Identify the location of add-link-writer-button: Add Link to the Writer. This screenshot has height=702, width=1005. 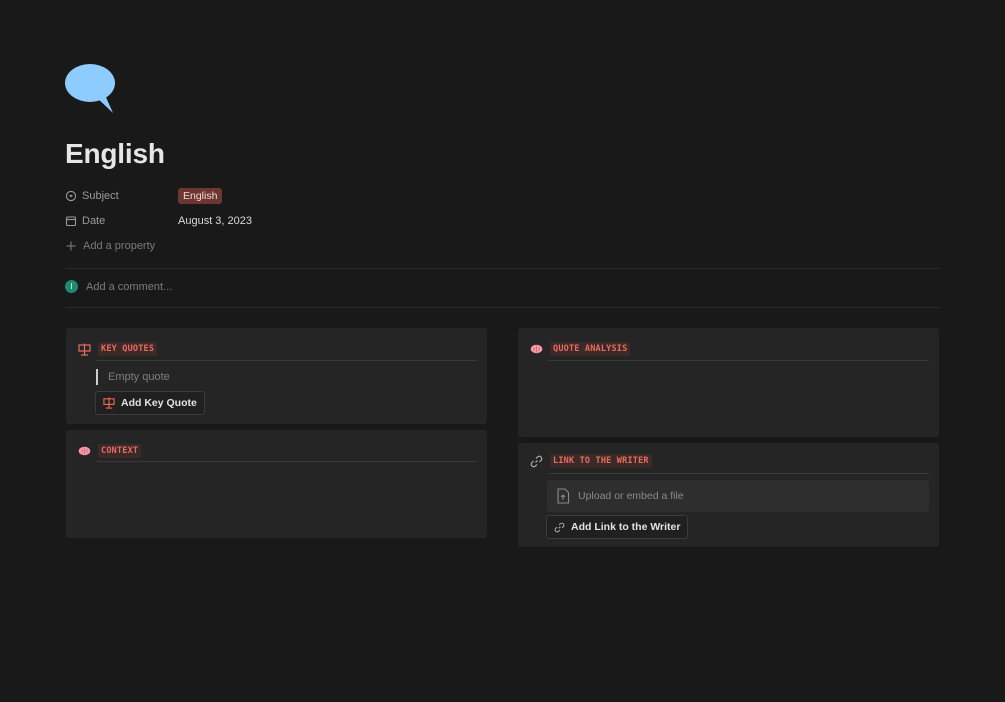
(617, 527).